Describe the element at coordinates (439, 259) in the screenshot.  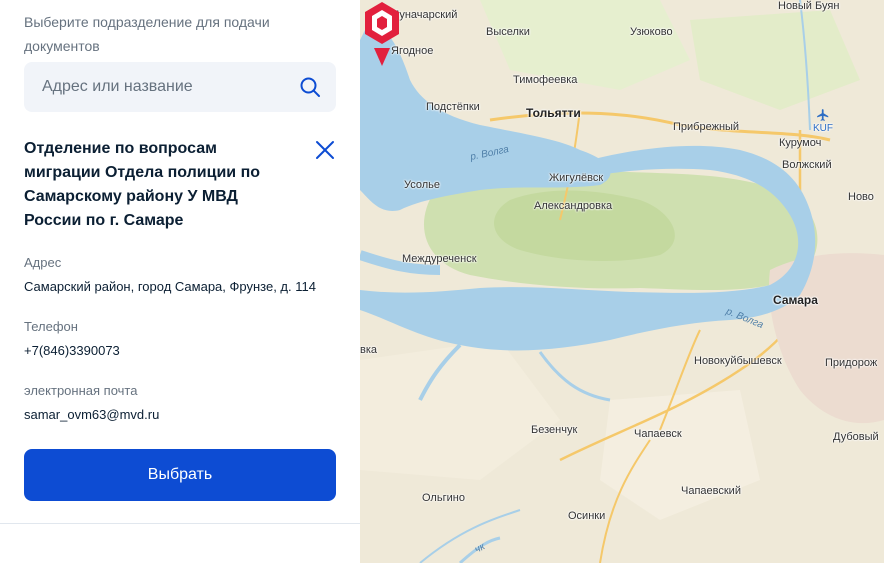
I see `map-label-mezhdurechensk: Междуреченск` at that location.